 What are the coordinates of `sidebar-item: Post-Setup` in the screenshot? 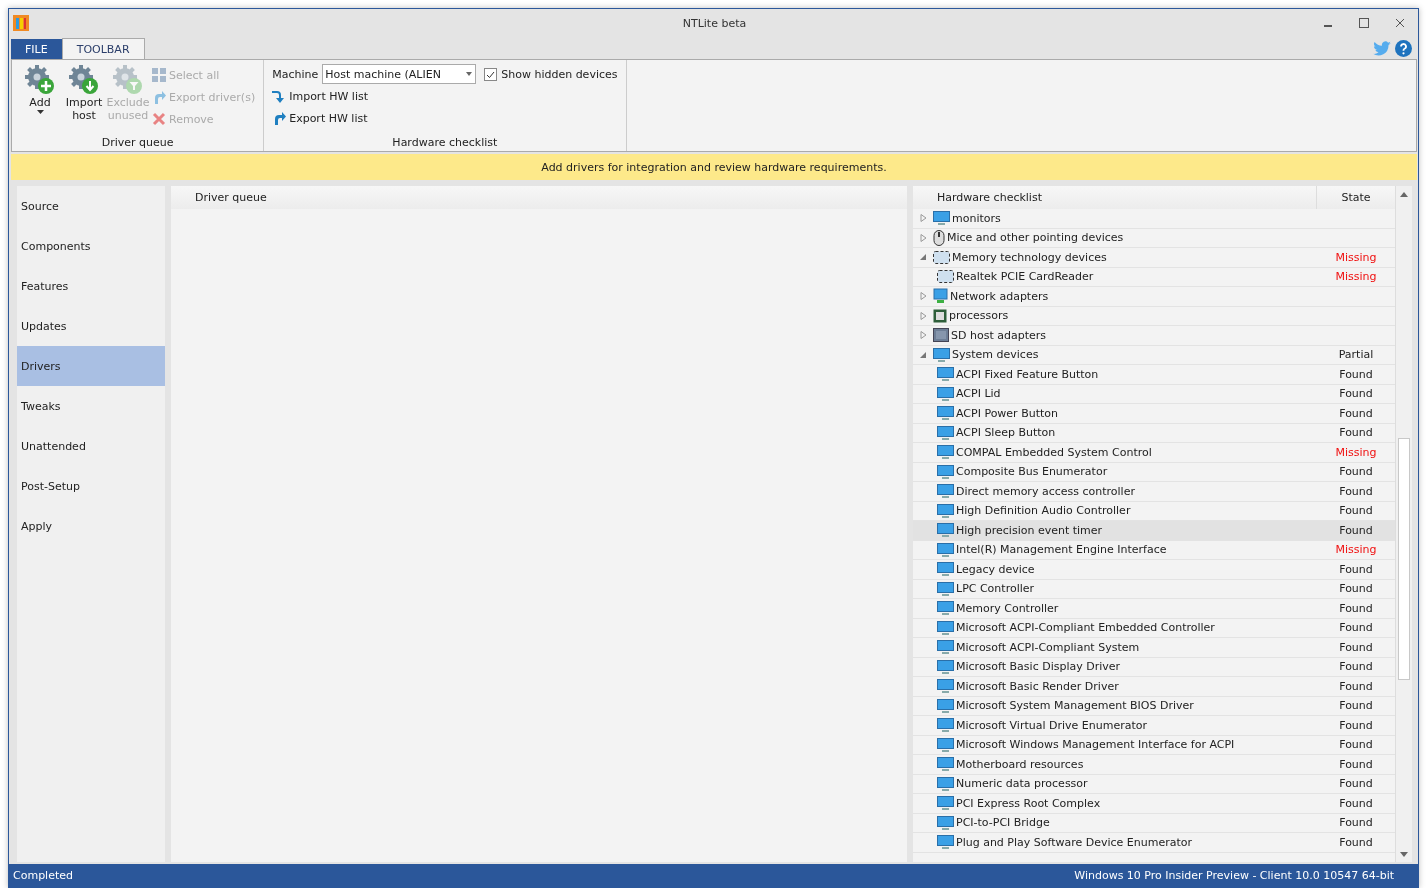 It's located at (91, 486).